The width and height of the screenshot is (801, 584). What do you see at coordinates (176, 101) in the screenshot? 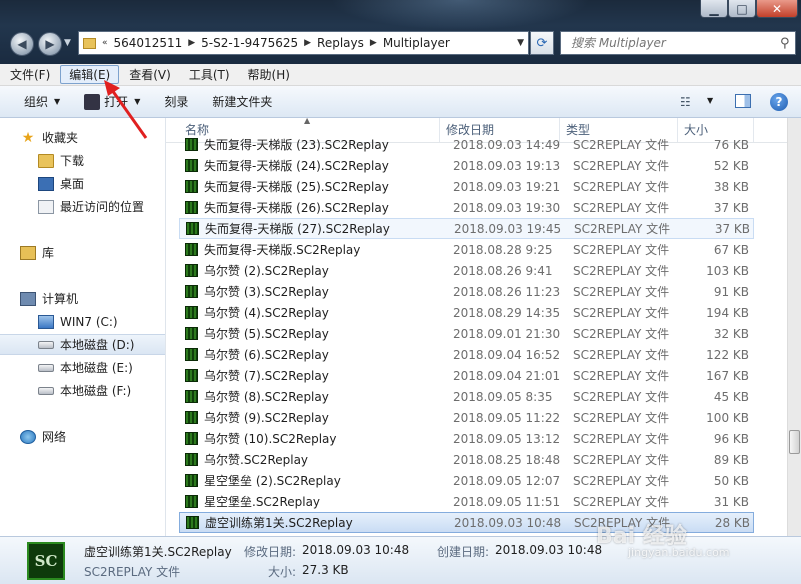
I see `burn-button: 刻录` at bounding box center [176, 101].